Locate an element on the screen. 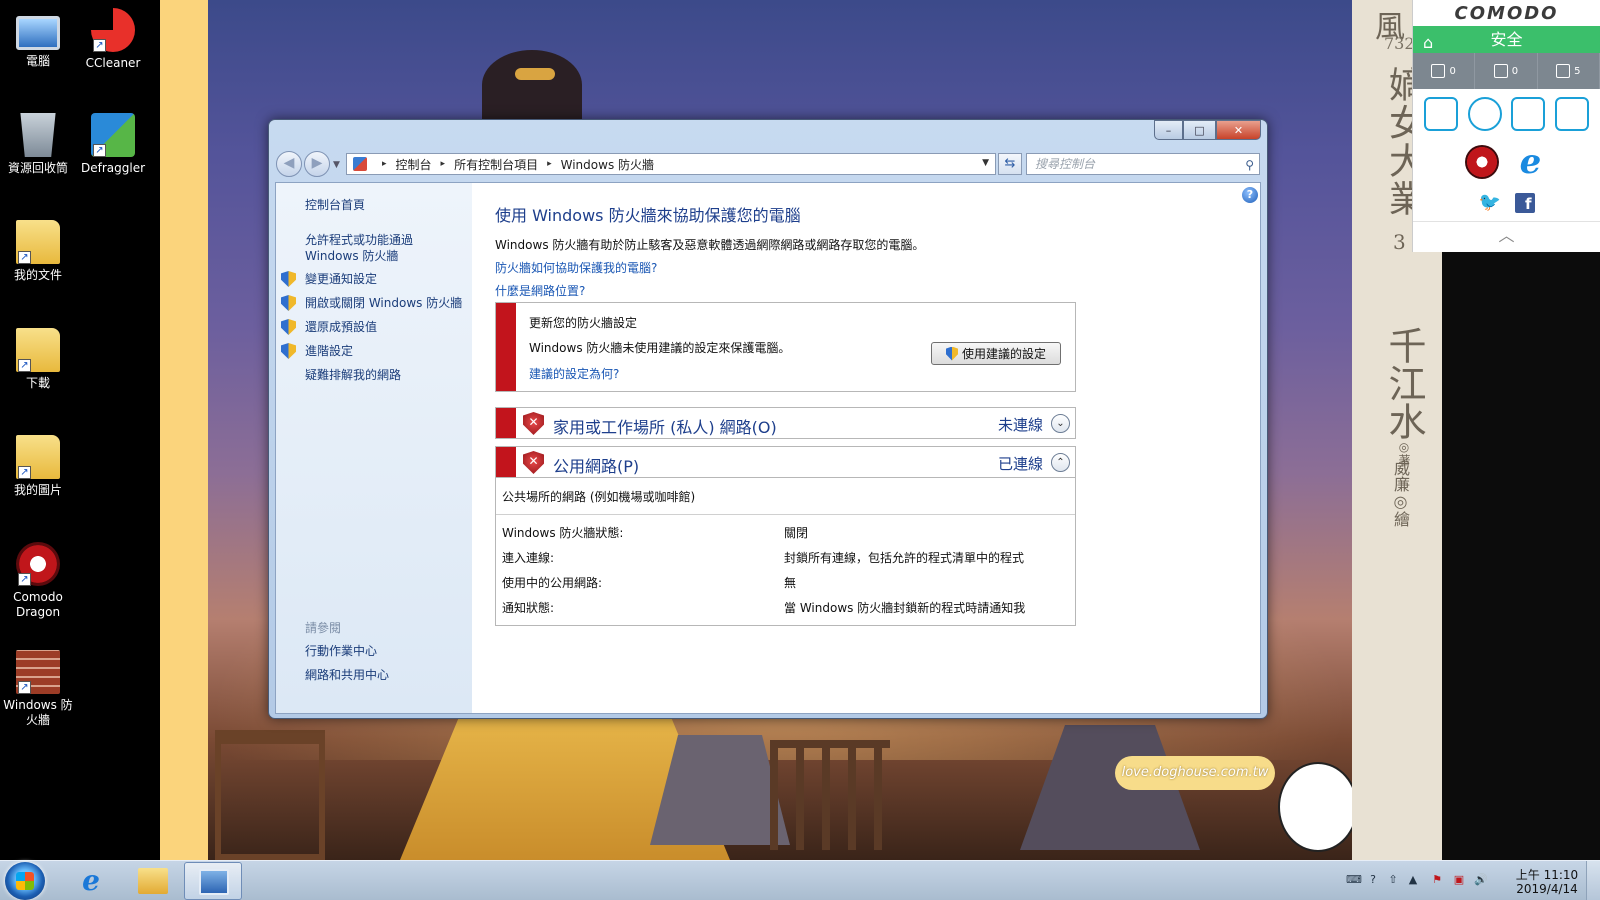 Image resolution: width=1600 pixels, height=900 pixels. comodo-status-text: 安全 is located at coordinates (1506, 39).